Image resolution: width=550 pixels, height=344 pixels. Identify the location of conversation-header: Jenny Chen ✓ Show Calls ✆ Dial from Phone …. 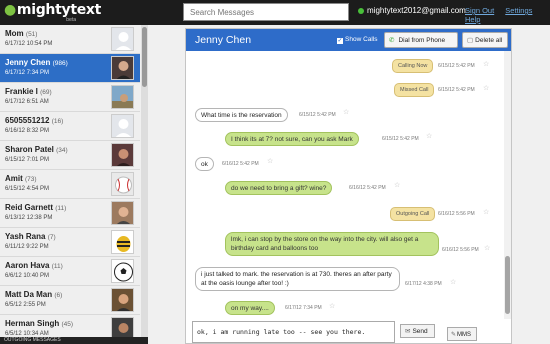
(348, 40).